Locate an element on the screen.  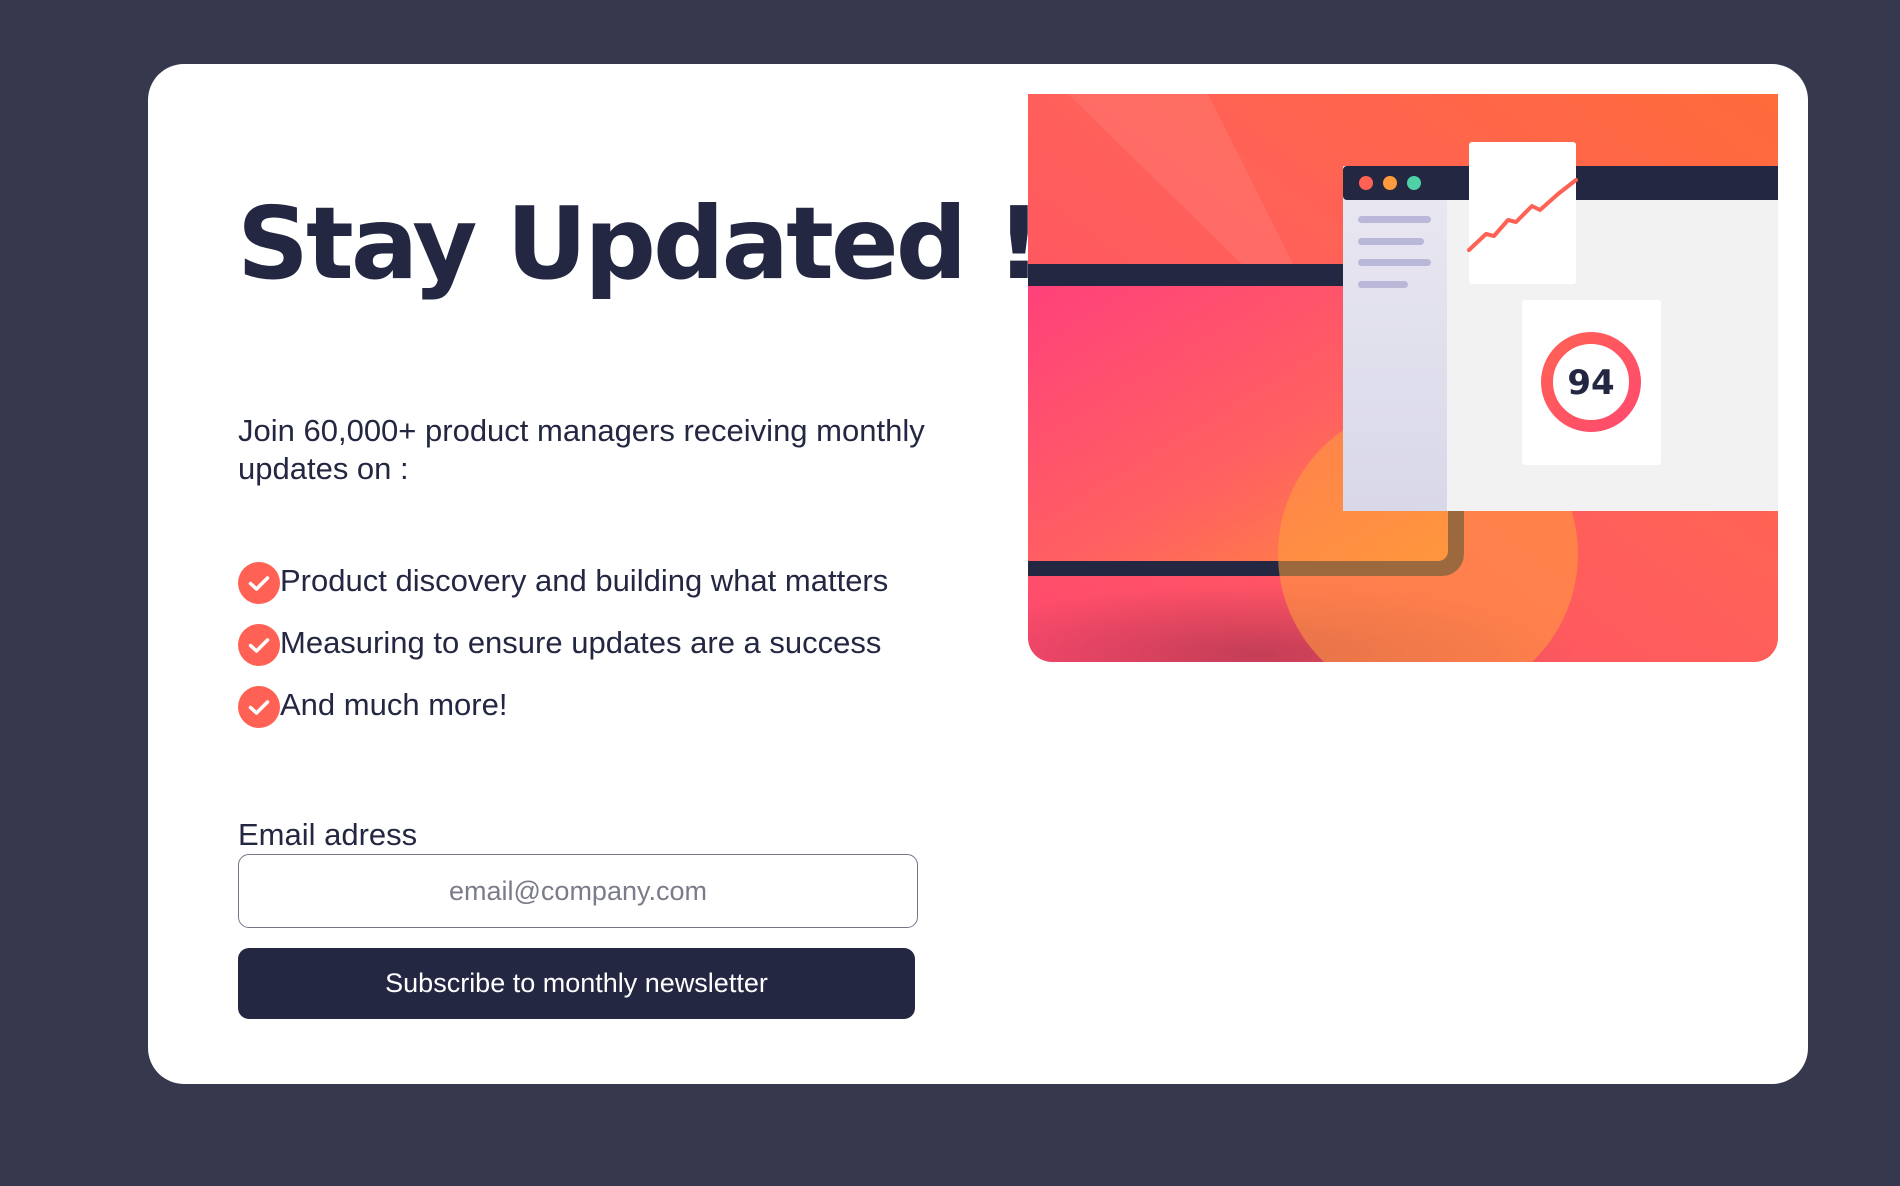
score-value: 94 is located at coordinates (1590, 383).